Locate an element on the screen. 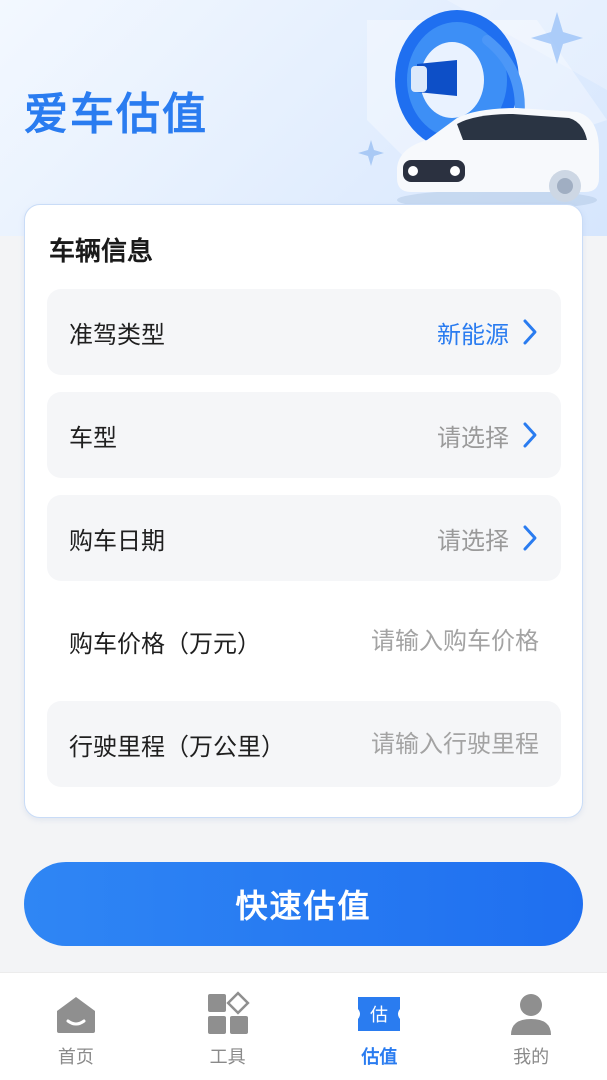  valuation-icon: 估 is located at coordinates (379, 1014).